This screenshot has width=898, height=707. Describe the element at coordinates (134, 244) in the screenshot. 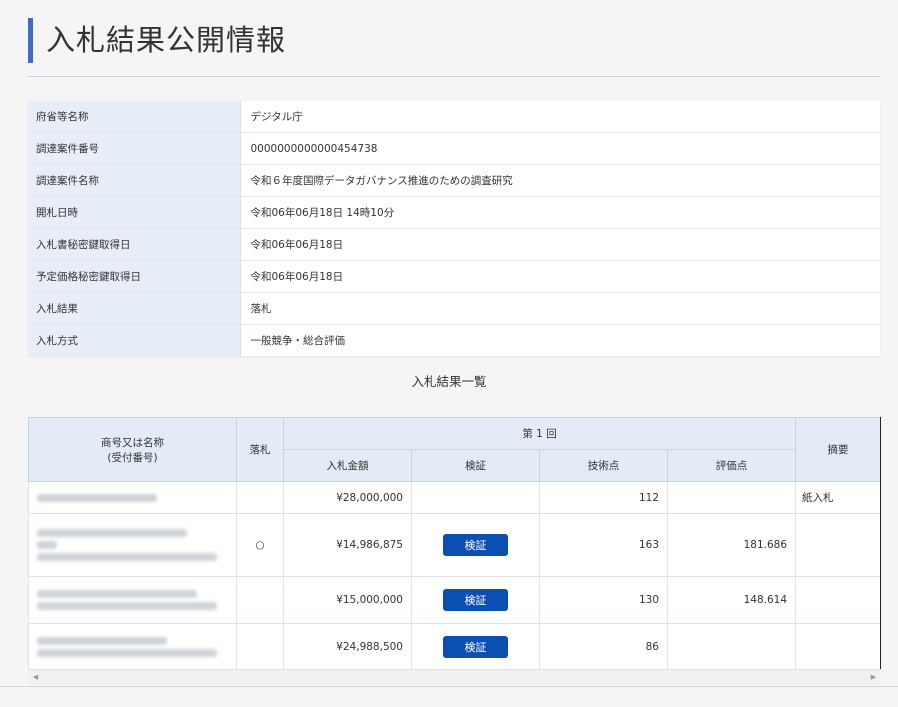

I see `info-label: 入札書秘密鍵取得日` at that location.